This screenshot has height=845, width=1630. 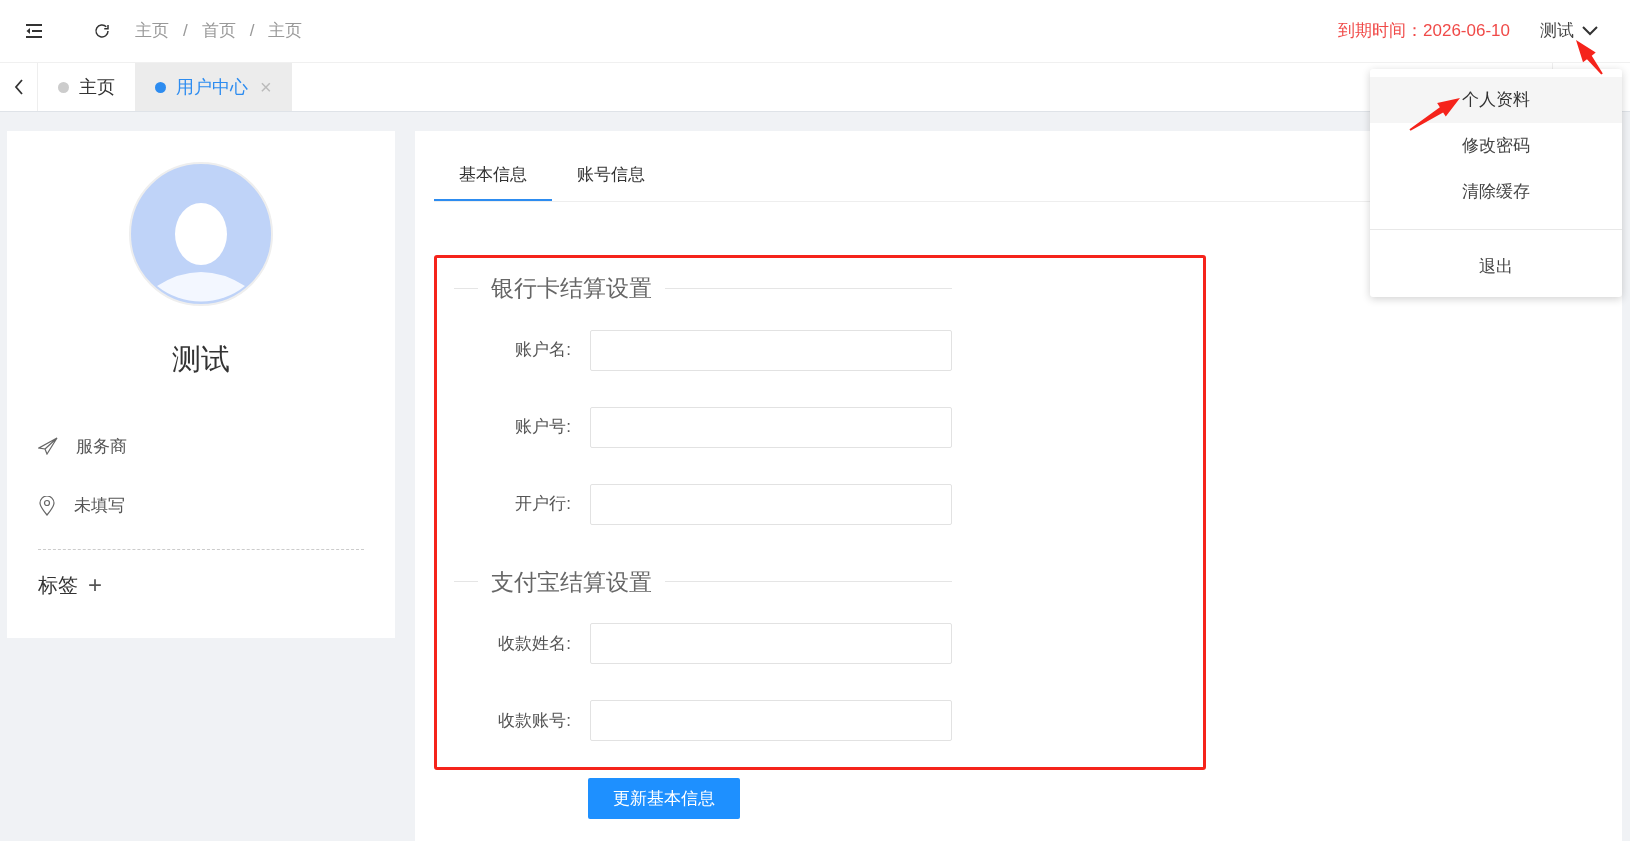 I want to click on page-tab: 主页, so click(x=86, y=87).